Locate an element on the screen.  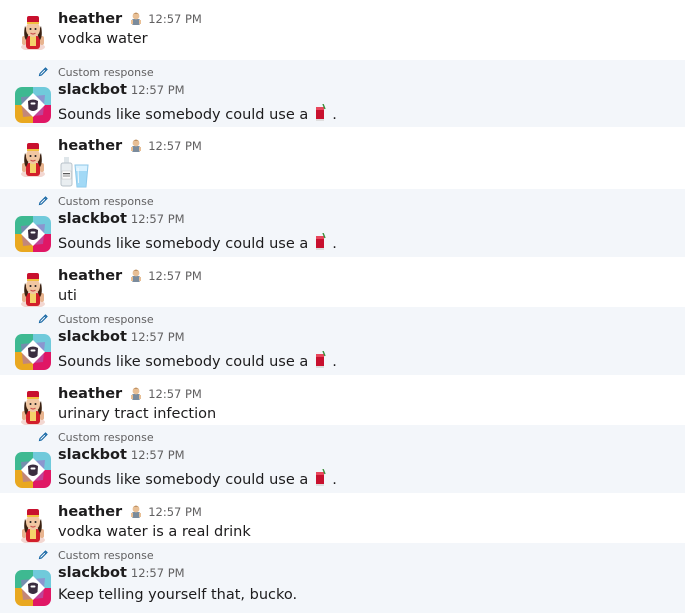
message-body: vodka water is a real drink is located at coordinates (154, 532).